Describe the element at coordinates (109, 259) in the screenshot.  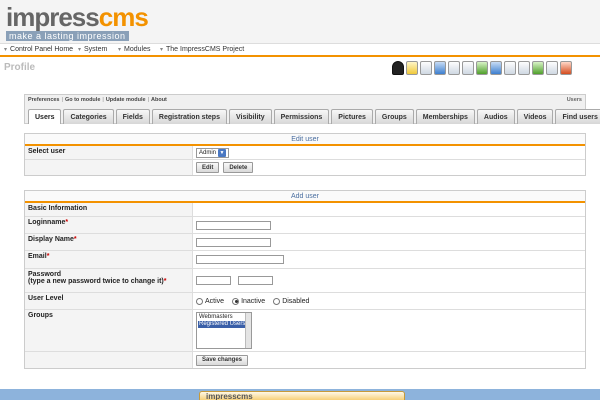
I see `email-label: Email*` at that location.